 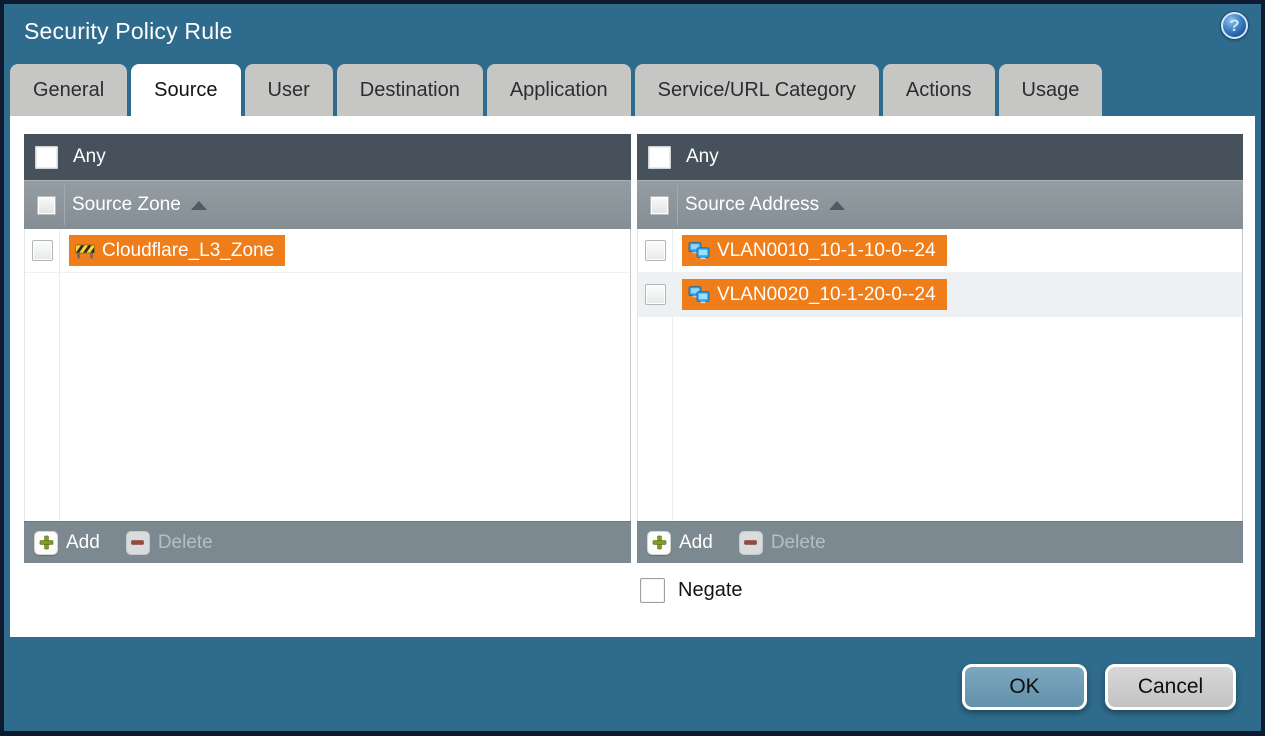 What do you see at coordinates (756, 90) in the screenshot?
I see `tab-service-url-category: Service/URL Category` at bounding box center [756, 90].